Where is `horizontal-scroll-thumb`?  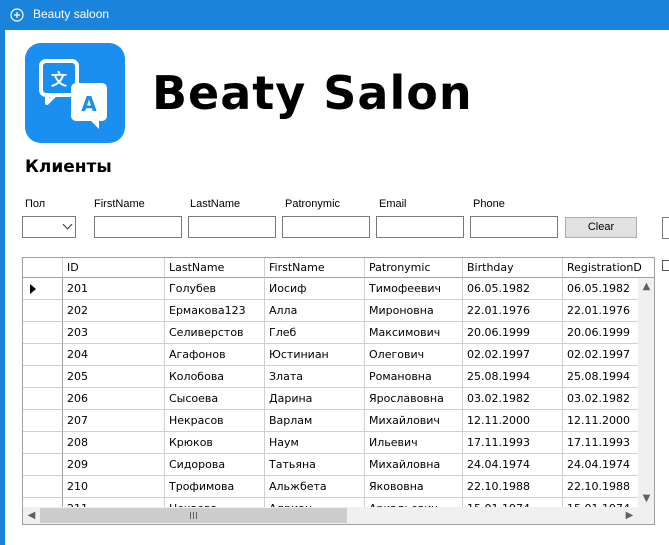
horizontal-scroll-thumb is located at coordinates (193, 515).